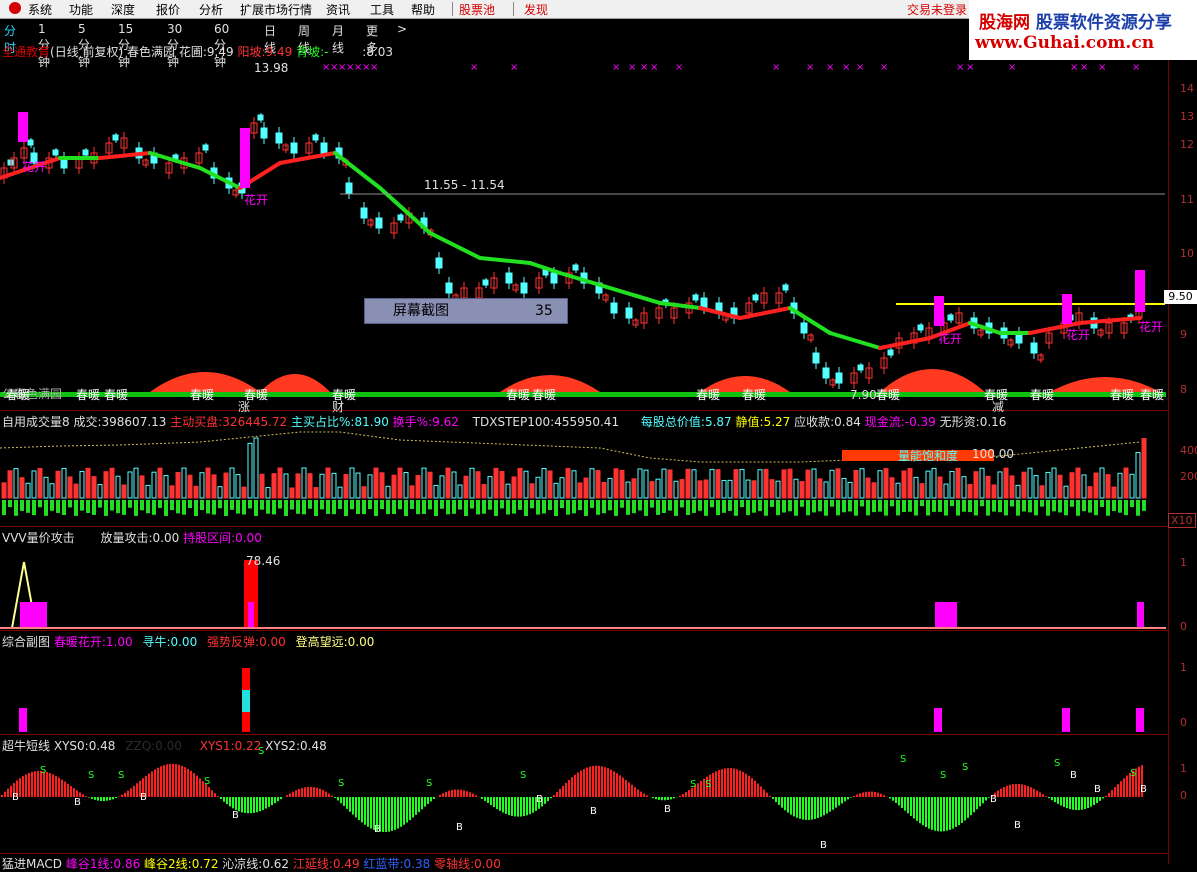  I want to click on flower-bar, so click(939, 311).